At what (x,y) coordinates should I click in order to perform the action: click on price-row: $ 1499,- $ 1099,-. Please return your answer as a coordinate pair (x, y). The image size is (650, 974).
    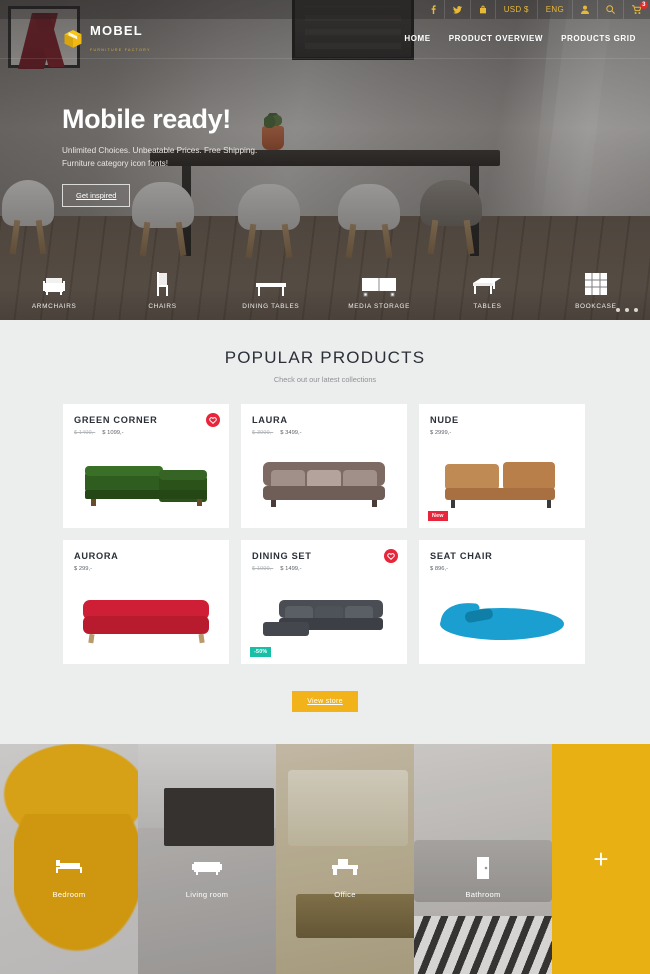
    Looking at the image, I should click on (146, 433).